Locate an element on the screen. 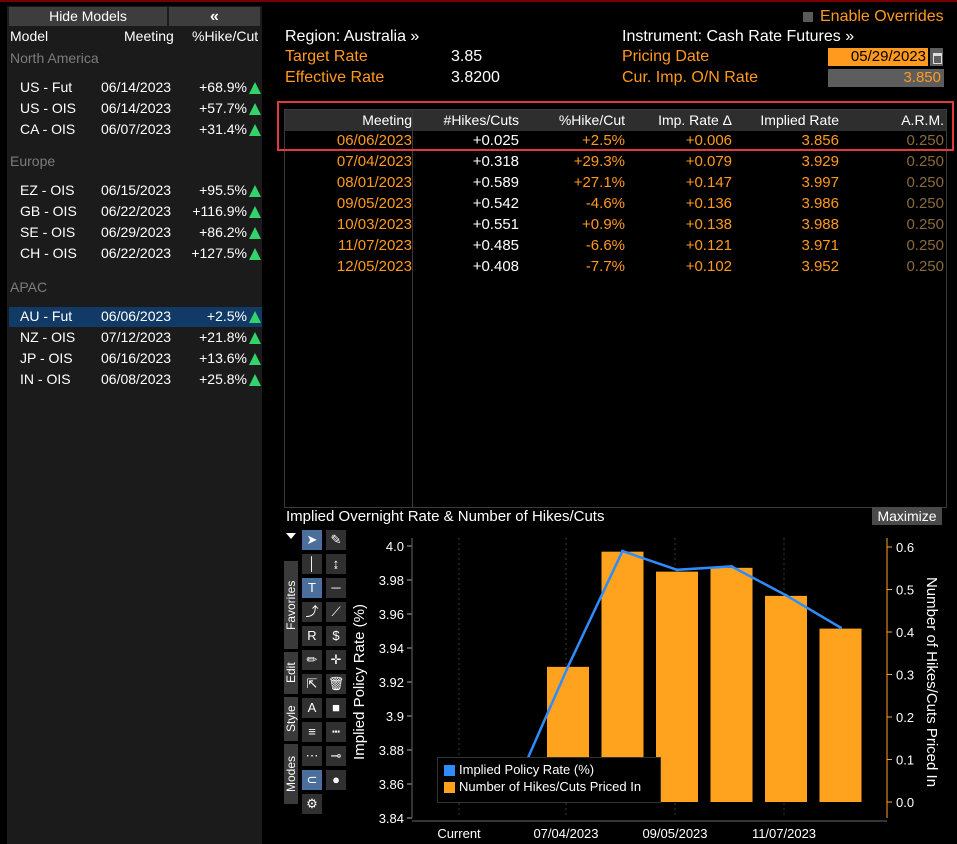  cell-meeting: 09/05/2023 is located at coordinates (374, 203).